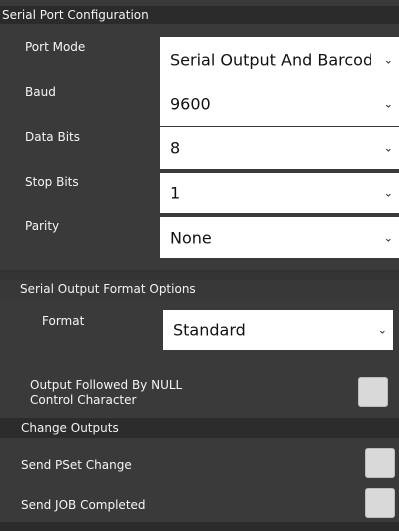 This screenshot has height=531, width=399. I want to click on port-mode-value: Serial Output And Barcode, so click(276, 60).